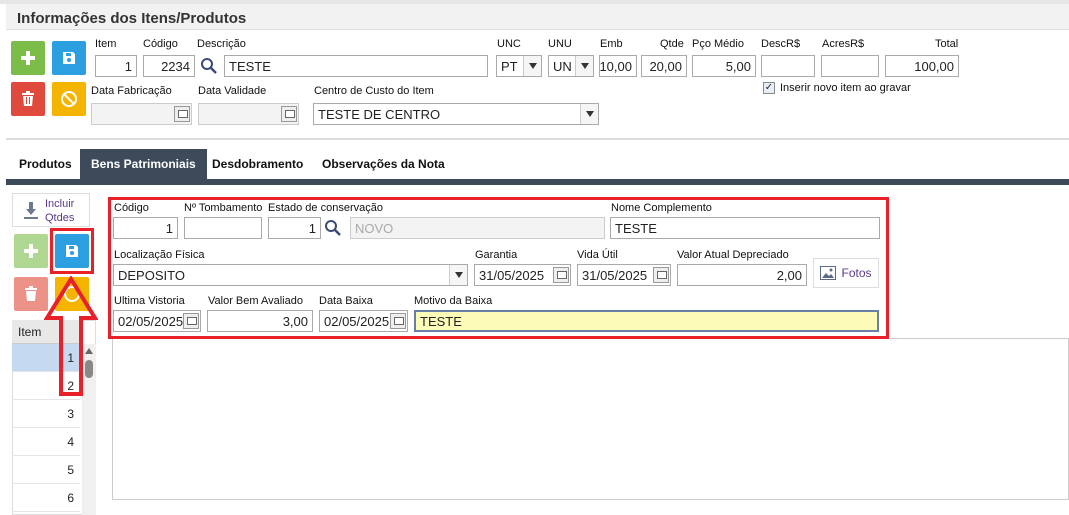  What do you see at coordinates (149, 301) in the screenshot?
I see `ultima-vistoria-label: Ultima Vistoria` at bounding box center [149, 301].